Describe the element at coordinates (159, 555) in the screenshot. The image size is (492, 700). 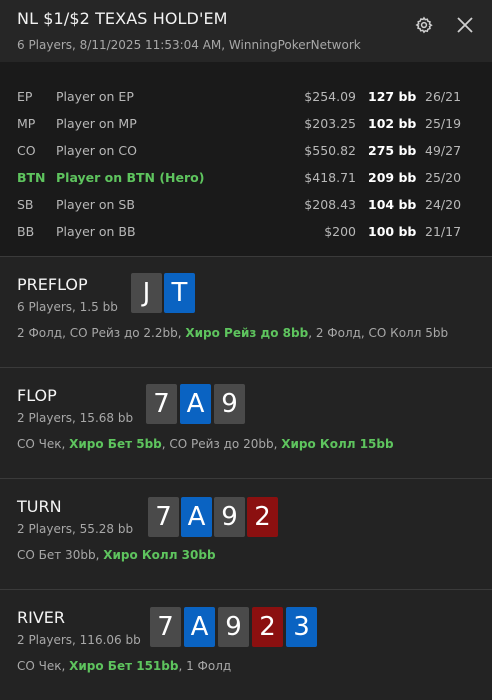
I see `hero-action: Хиро Колл 30bb` at that location.